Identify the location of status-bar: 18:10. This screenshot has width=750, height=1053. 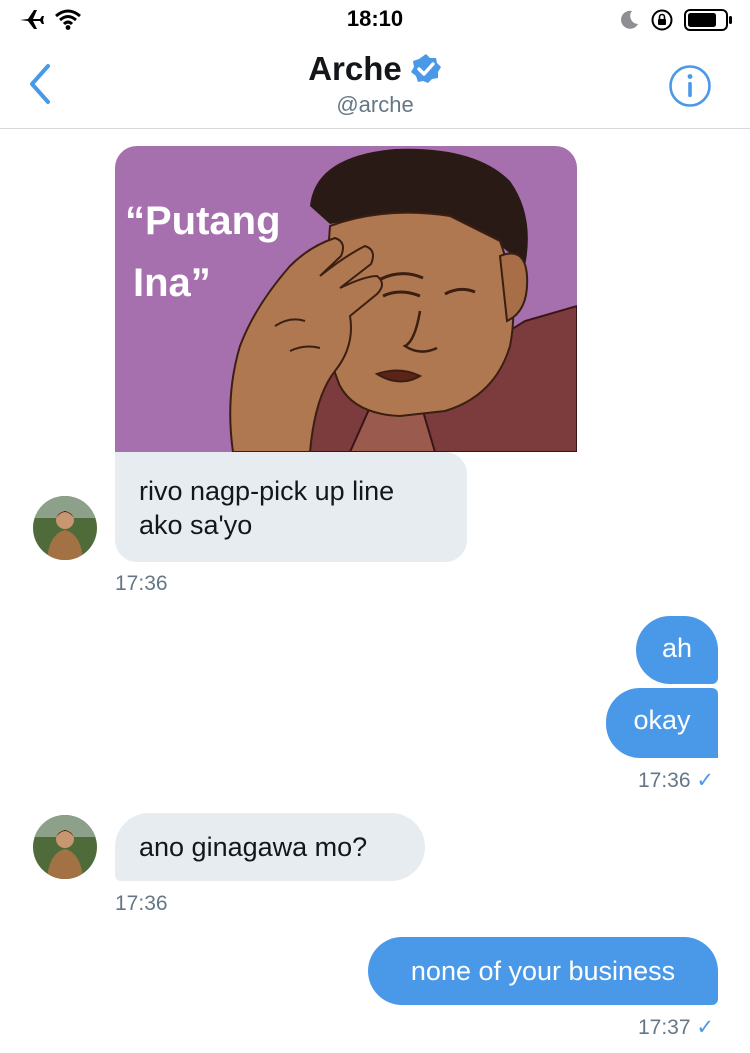
(375, 20).